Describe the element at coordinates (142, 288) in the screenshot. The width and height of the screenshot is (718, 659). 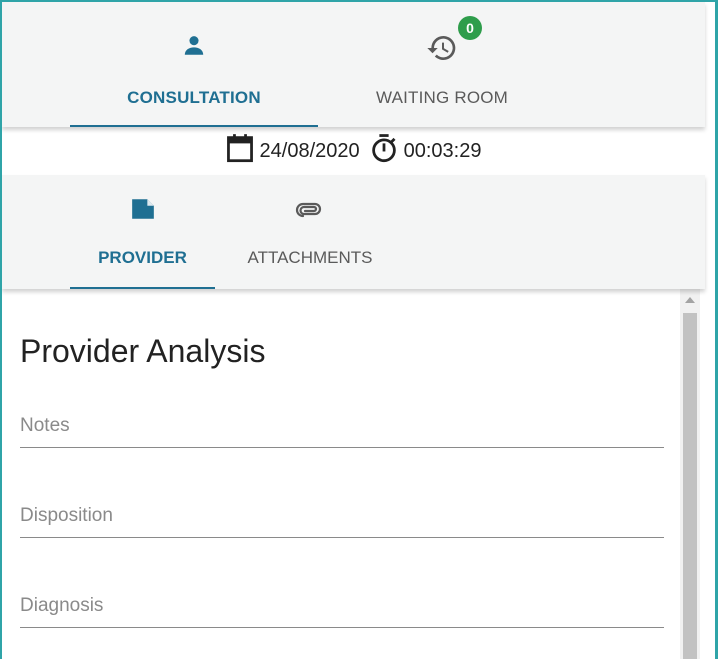
I see `active-subtab-indicator` at that location.